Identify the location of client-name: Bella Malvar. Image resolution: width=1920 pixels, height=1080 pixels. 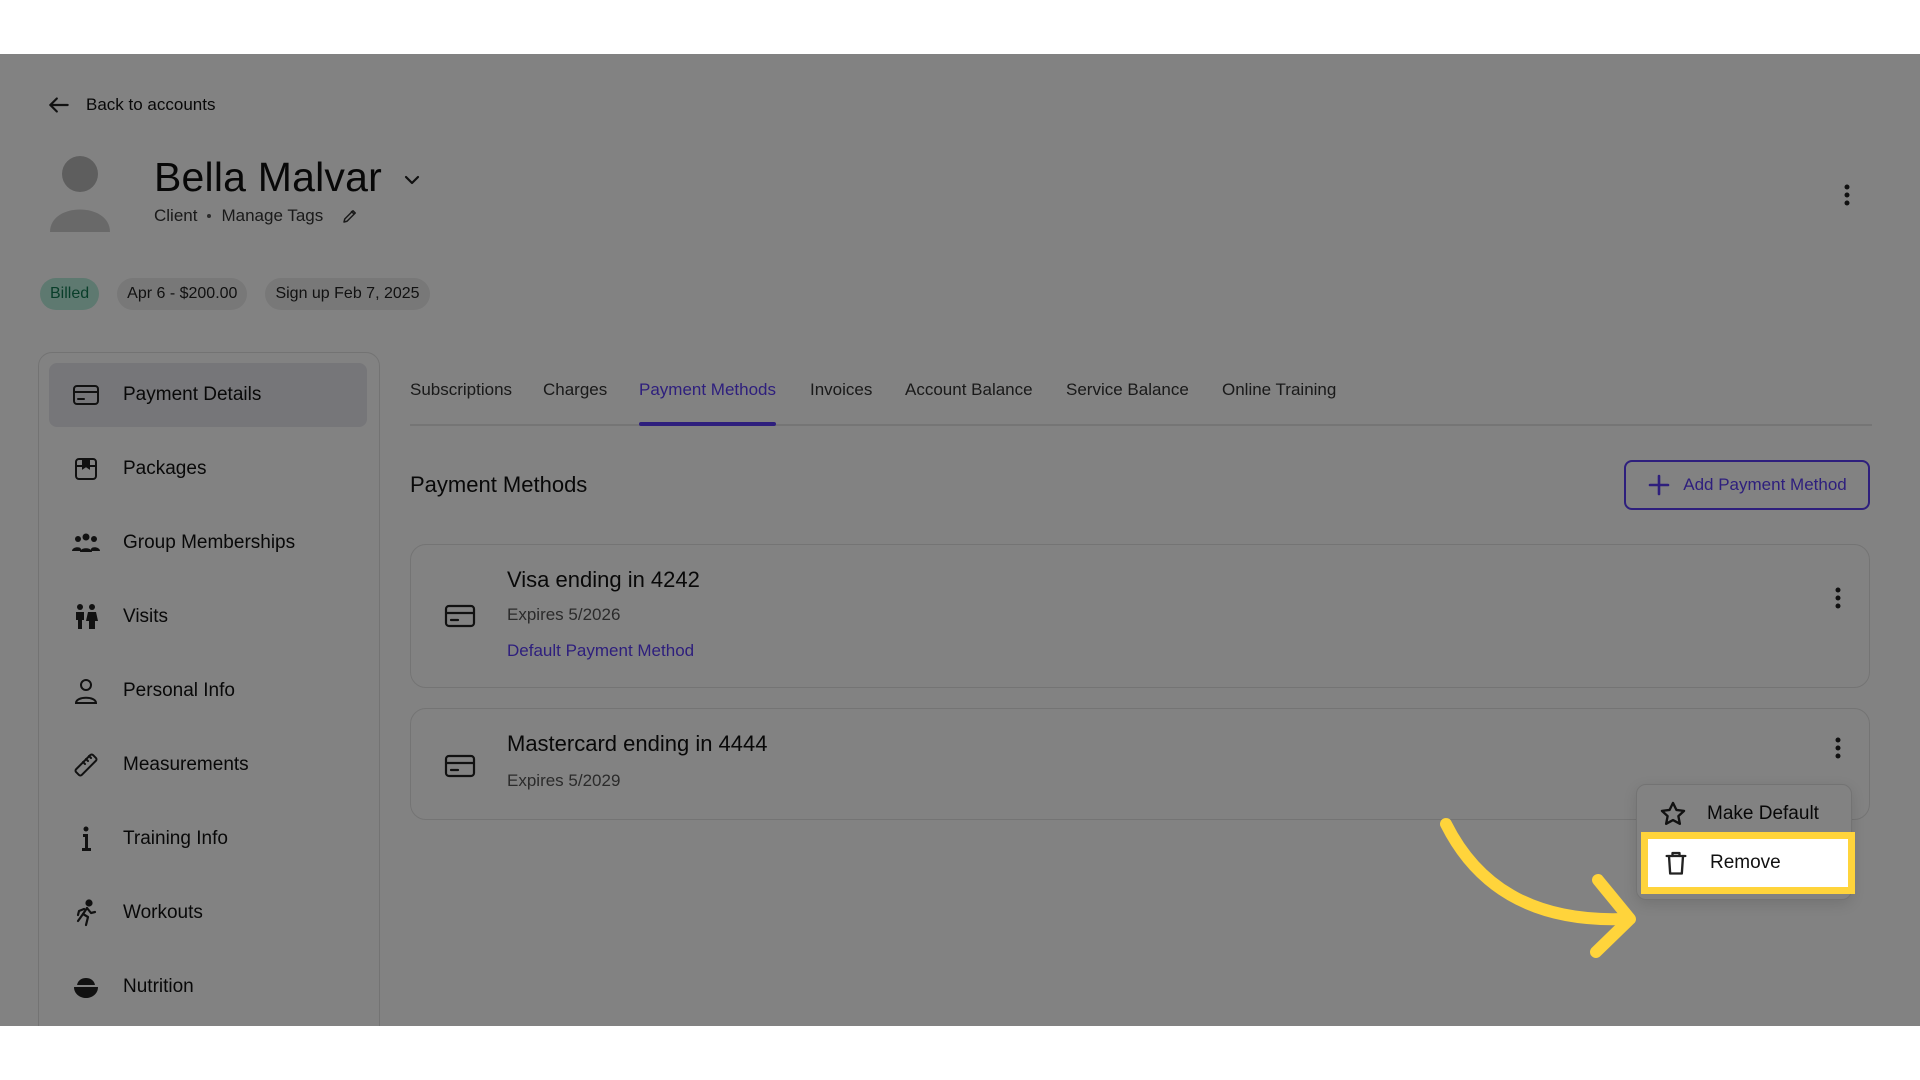
(268, 177).